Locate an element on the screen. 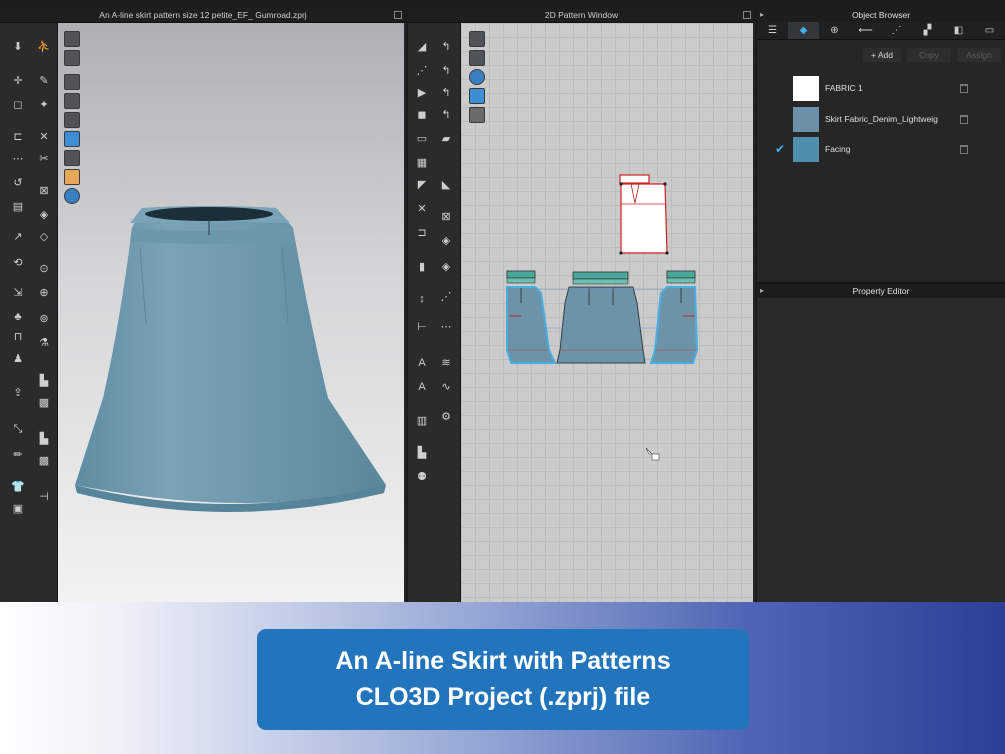  topstitch-2d-icon: ⋯ is located at coordinates (446, 327).